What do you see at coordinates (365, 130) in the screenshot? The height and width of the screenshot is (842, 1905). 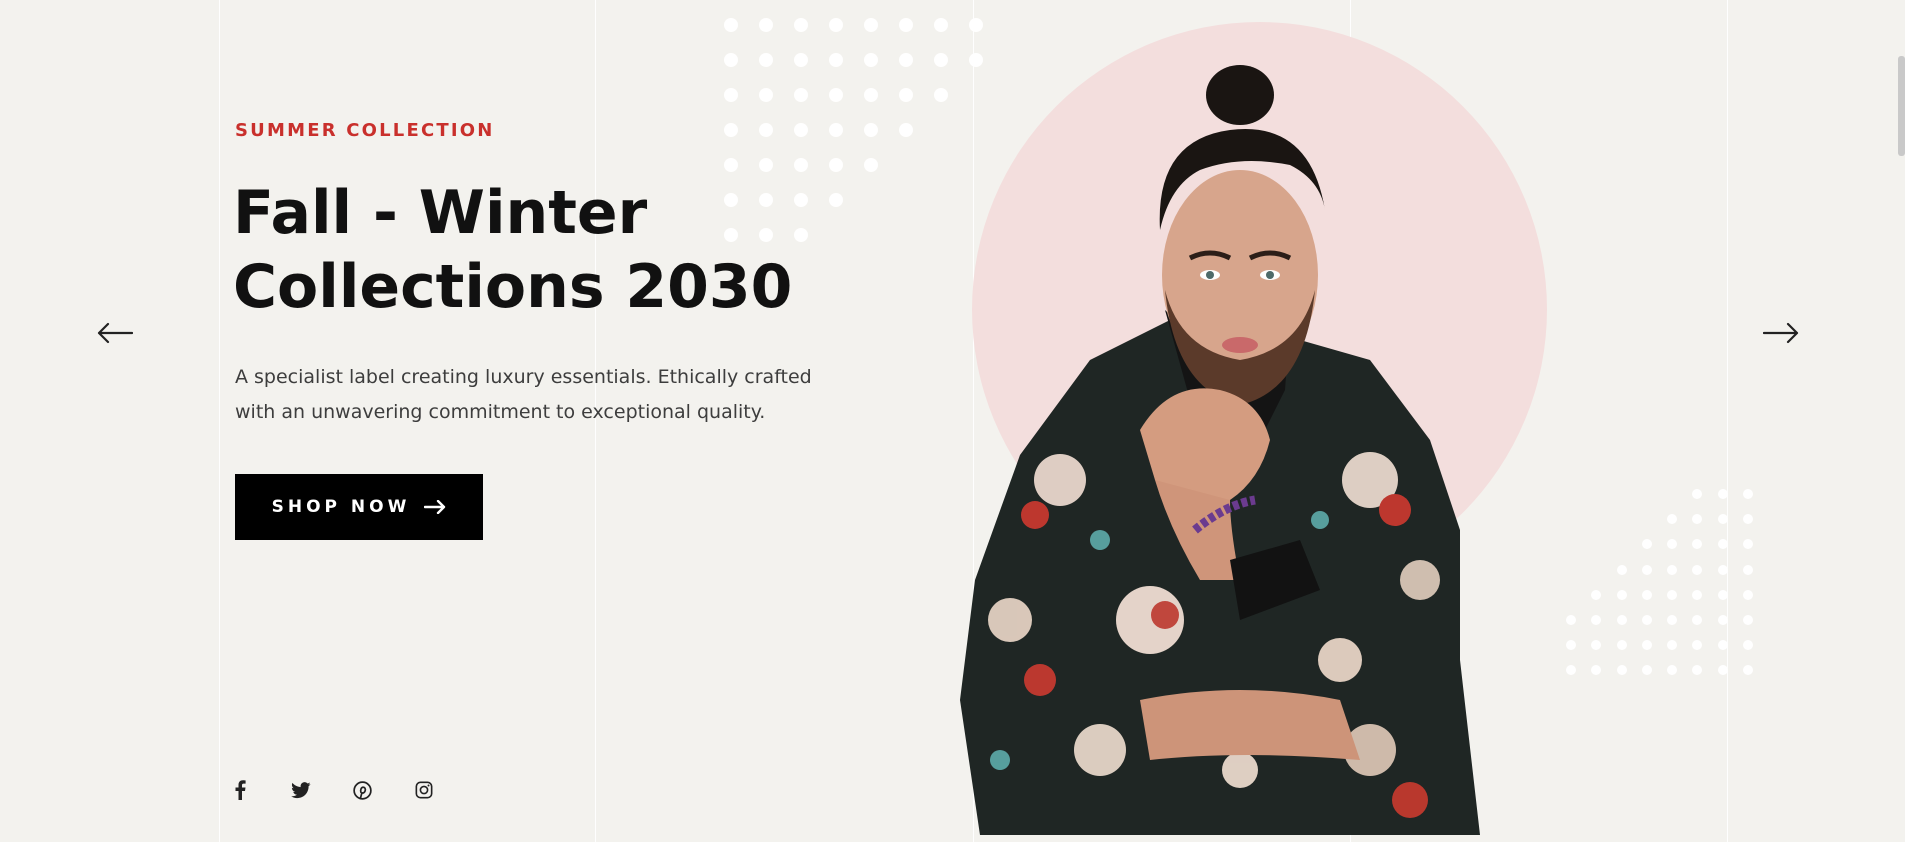 I see `hero-subtitle: SUMMER COLLECTION` at bounding box center [365, 130].